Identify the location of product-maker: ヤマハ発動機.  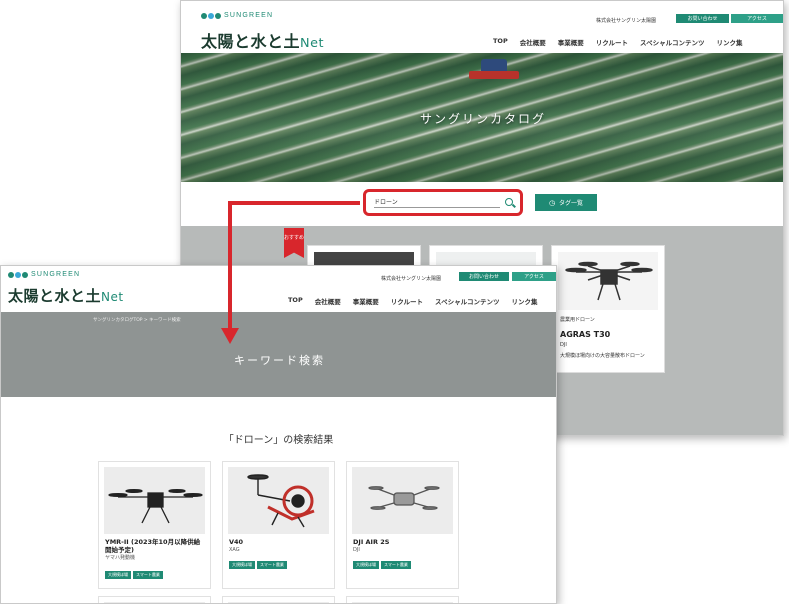
(120, 558).